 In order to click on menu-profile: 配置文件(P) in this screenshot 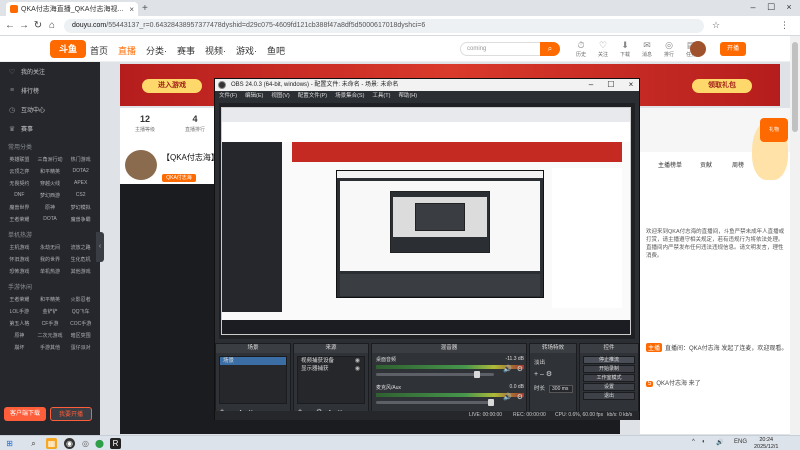, I will do `click(312, 96)`.